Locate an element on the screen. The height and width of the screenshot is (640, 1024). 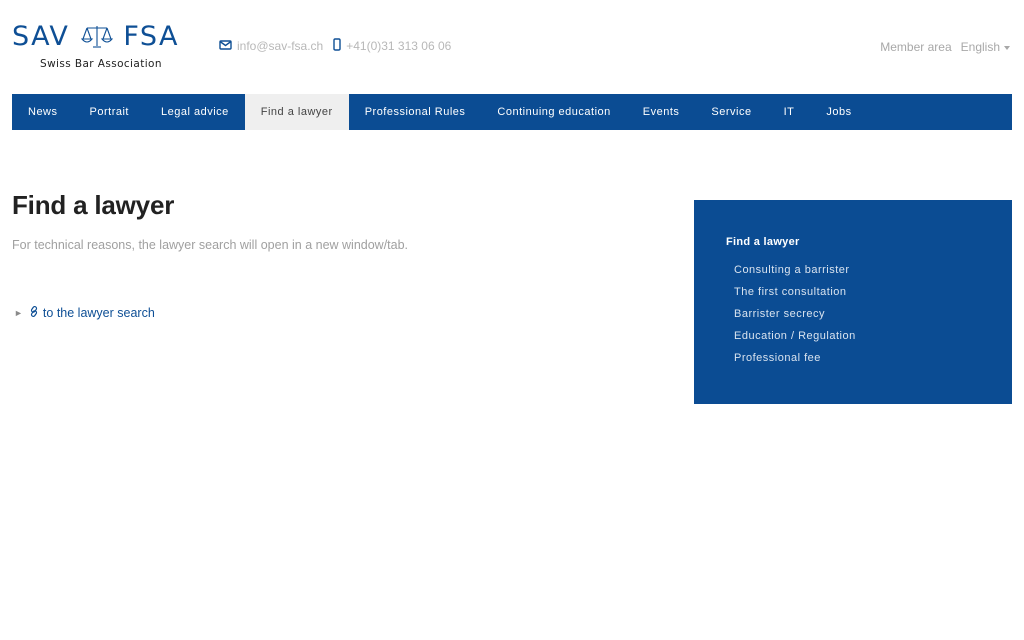
language-label: English is located at coordinates (980, 47).